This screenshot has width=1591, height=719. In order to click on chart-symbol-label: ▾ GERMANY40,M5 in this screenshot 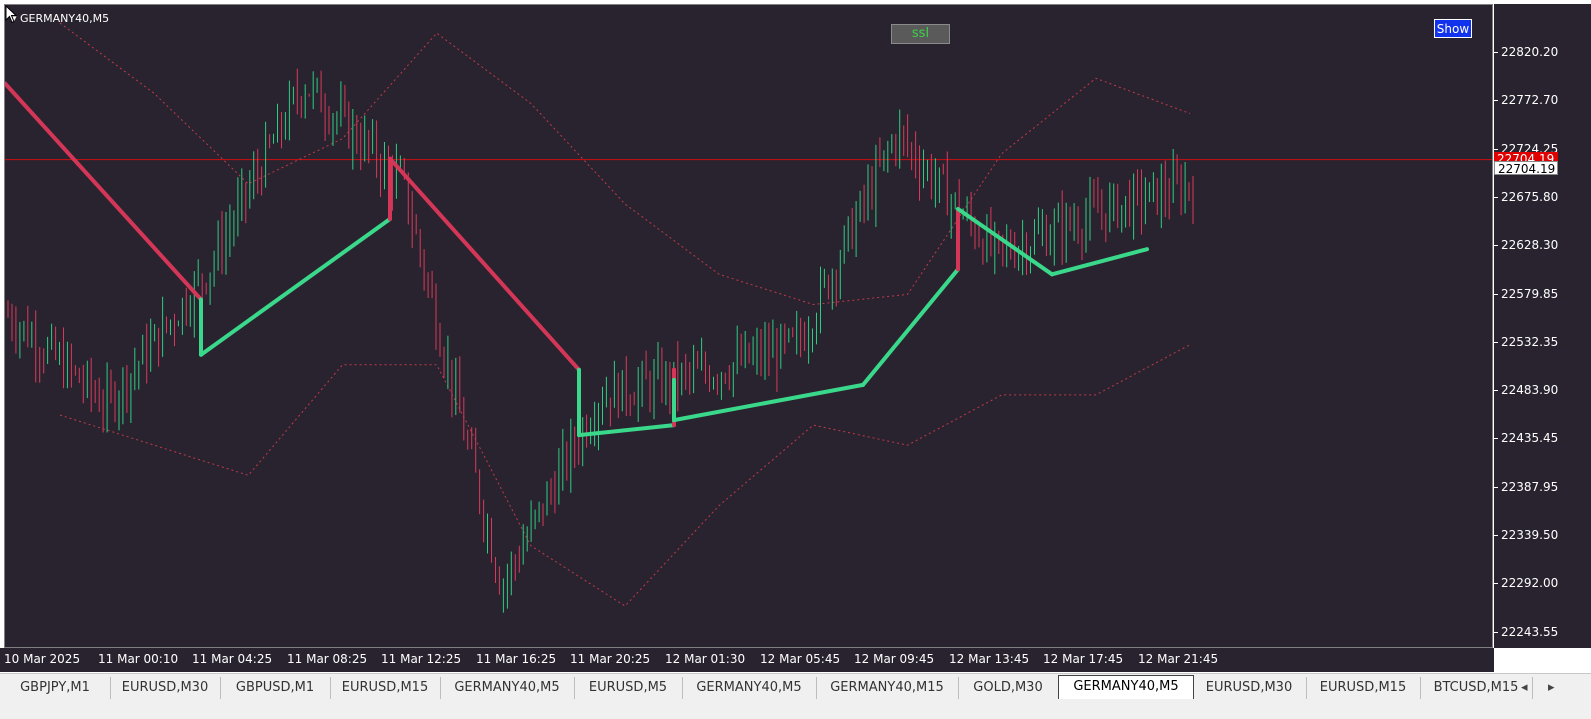, I will do `click(60, 18)`.